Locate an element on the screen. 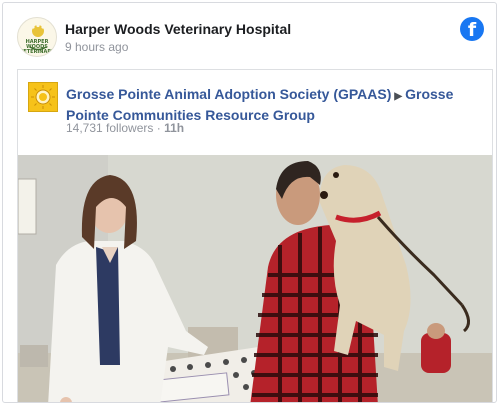 This screenshot has width=499, height=405. avatar-logo-text: HARPER WOODS VETERINARY is located at coordinates (37, 47).